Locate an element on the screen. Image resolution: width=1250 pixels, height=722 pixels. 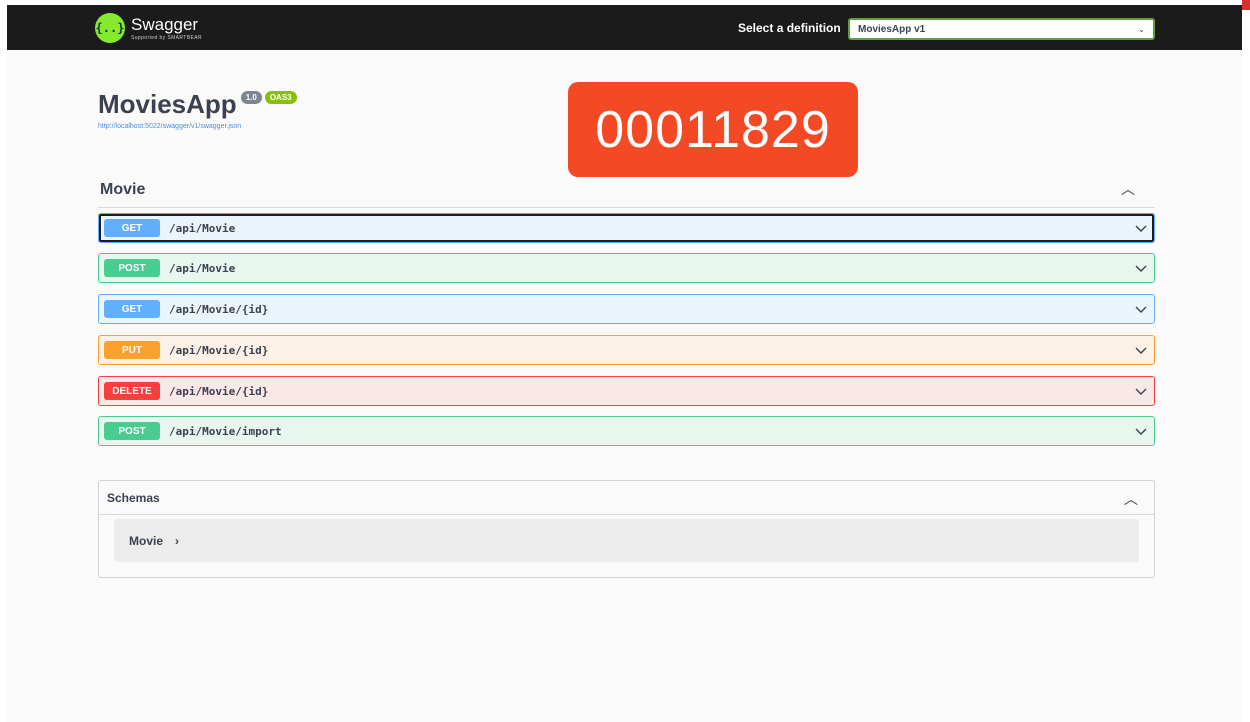
method-badge: PUT is located at coordinates (132, 350).